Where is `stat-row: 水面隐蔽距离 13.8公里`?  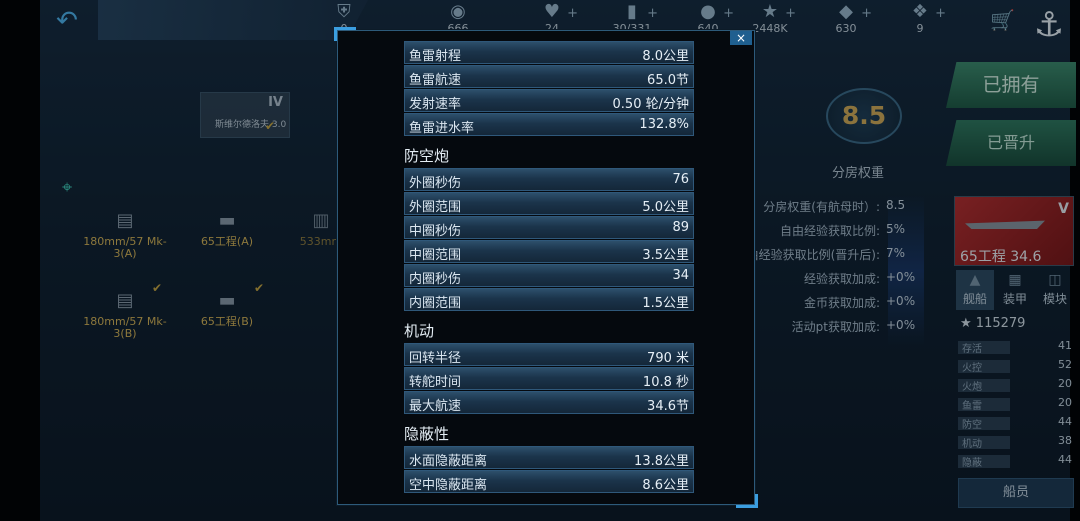
stat-row: 水面隐蔽距离 13.8公里 is located at coordinates (549, 457).